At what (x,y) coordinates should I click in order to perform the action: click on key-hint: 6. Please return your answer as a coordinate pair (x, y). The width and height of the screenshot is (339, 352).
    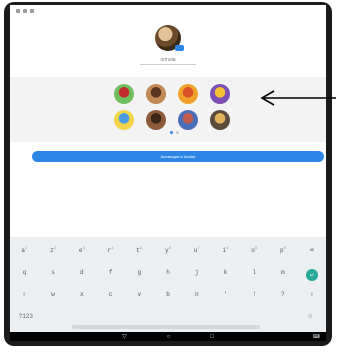
    Looking at the image, I should click on (170, 249).